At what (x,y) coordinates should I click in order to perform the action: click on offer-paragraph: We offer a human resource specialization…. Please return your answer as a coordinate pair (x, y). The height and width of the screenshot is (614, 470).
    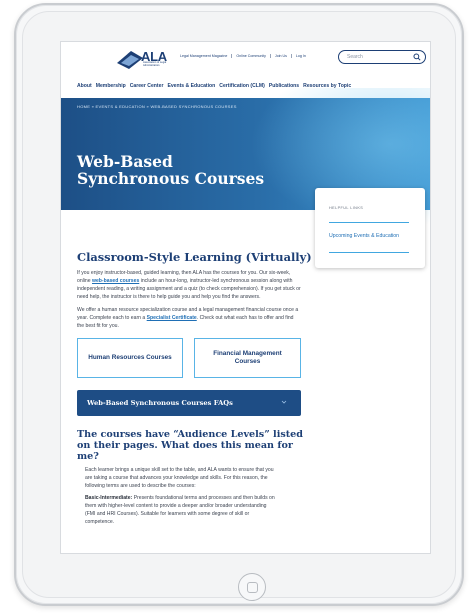
    Looking at the image, I should click on (188, 318).